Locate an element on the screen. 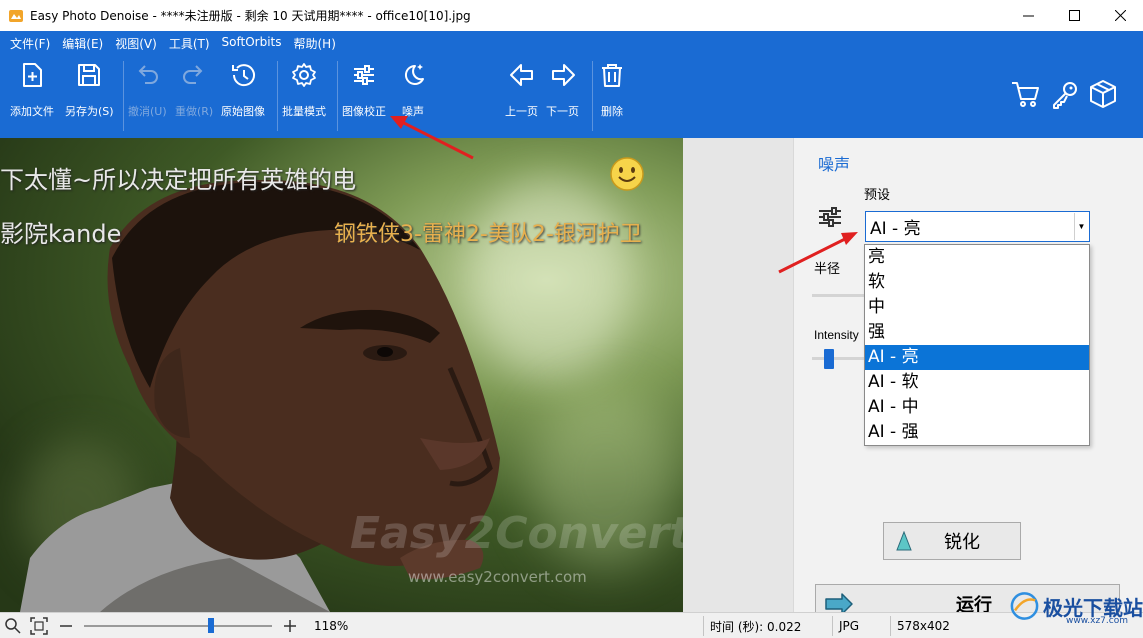 The height and width of the screenshot is (638, 1143). subtitle-line-2: 影院kande is located at coordinates (61, 234).